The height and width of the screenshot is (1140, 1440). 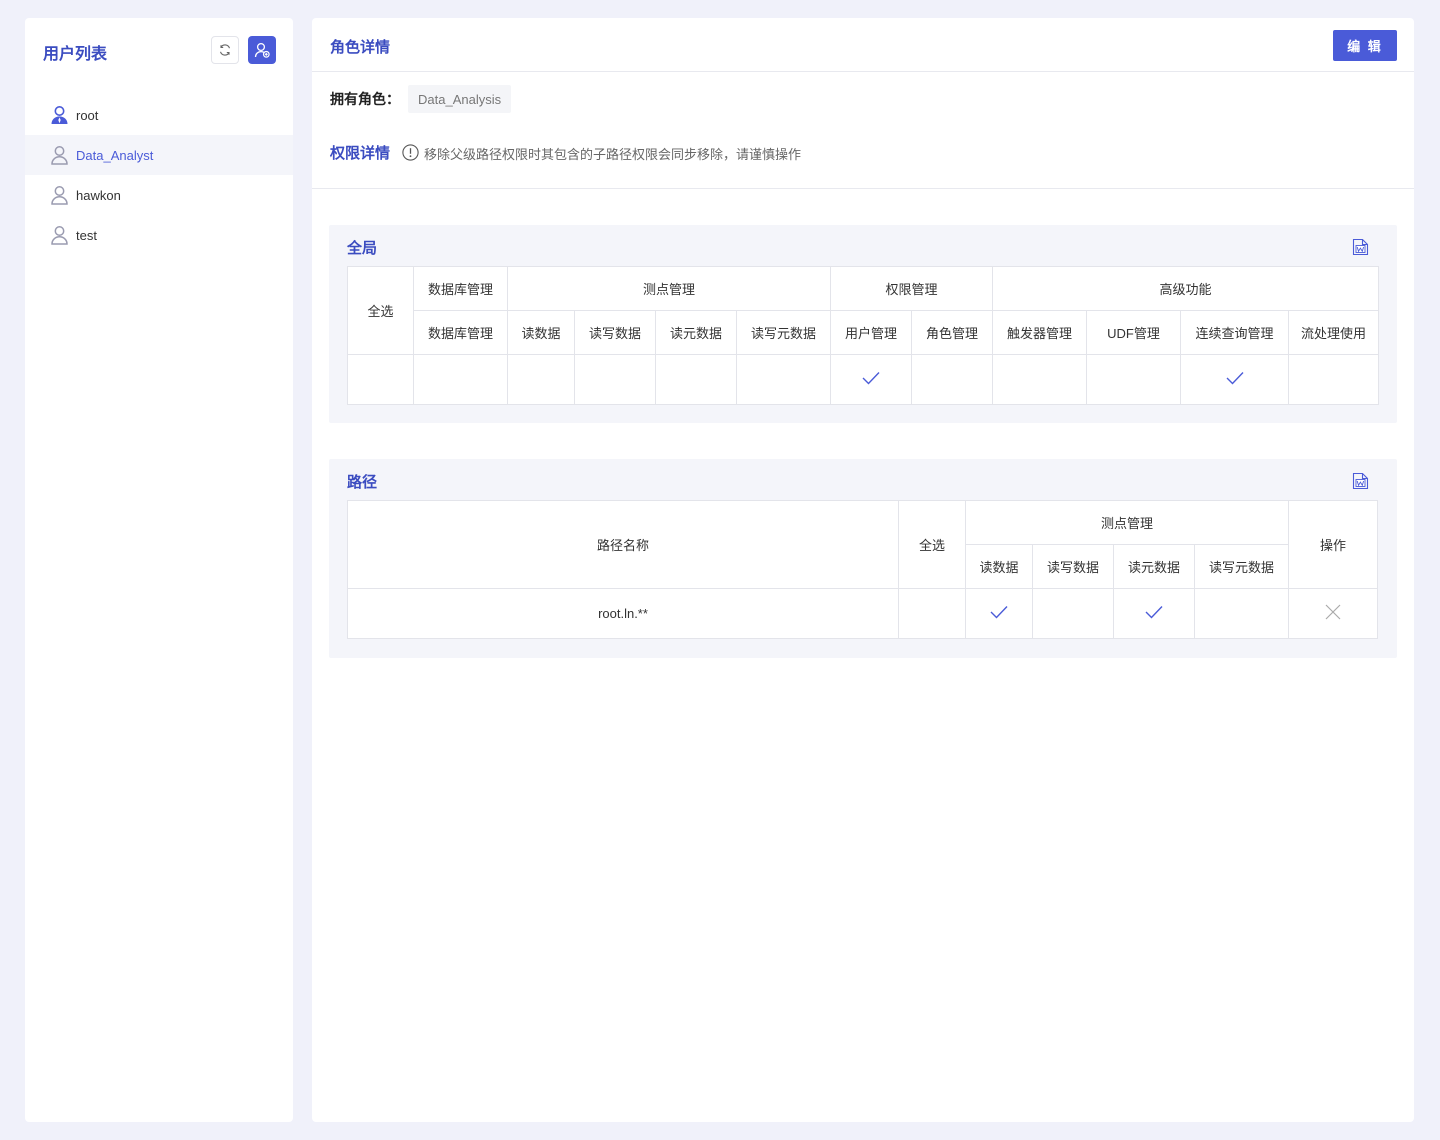 What do you see at coordinates (159, 49) in the screenshot?
I see `user-list-header: 用户列表` at bounding box center [159, 49].